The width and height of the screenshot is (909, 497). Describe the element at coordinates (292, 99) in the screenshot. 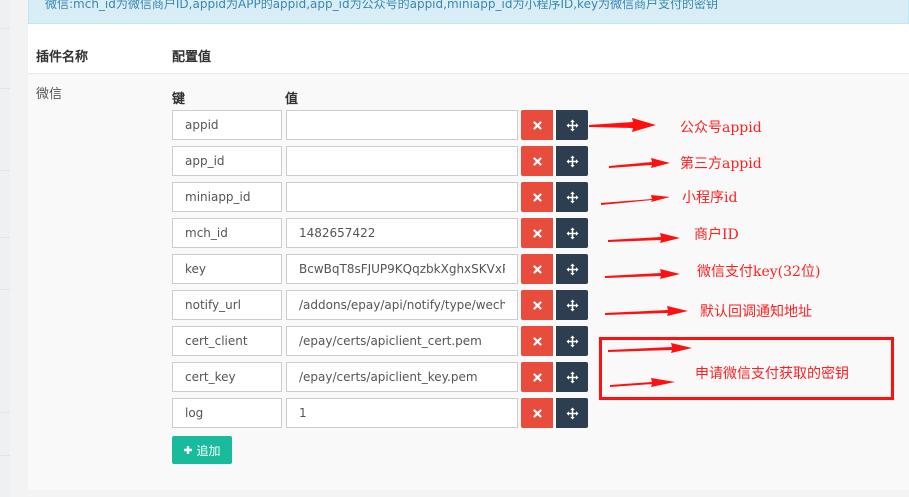

I see `column-value-label: 值` at that location.